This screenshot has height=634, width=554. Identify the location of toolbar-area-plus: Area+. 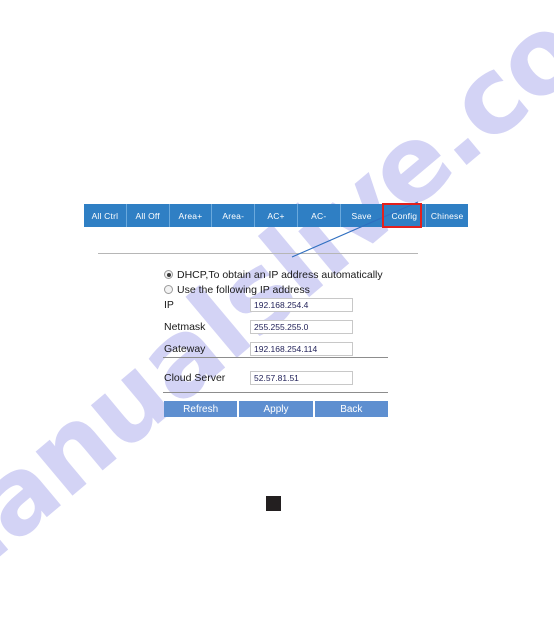
(191, 215).